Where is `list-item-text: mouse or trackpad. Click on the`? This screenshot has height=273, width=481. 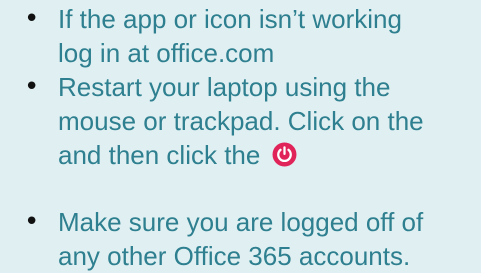
list-item-text: mouse or trackpad. Click on the is located at coordinates (241, 121).